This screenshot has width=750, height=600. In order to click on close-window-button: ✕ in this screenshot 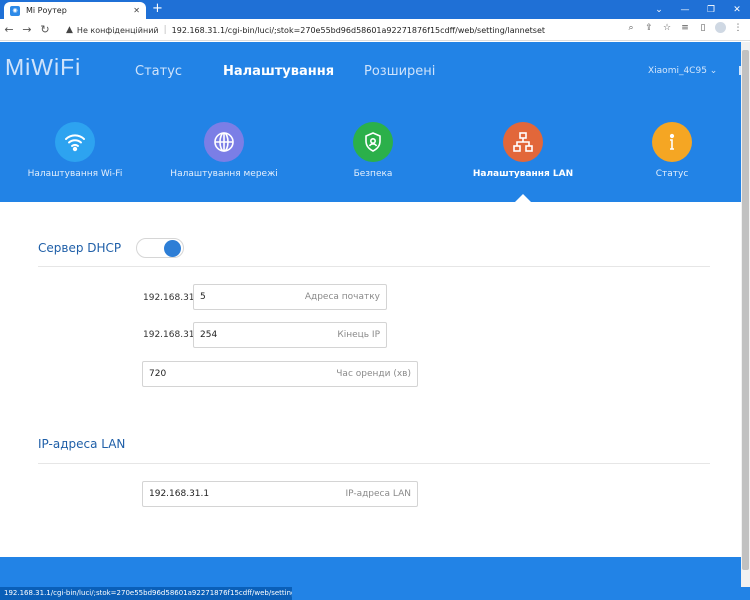, I will do `click(737, 10)`.